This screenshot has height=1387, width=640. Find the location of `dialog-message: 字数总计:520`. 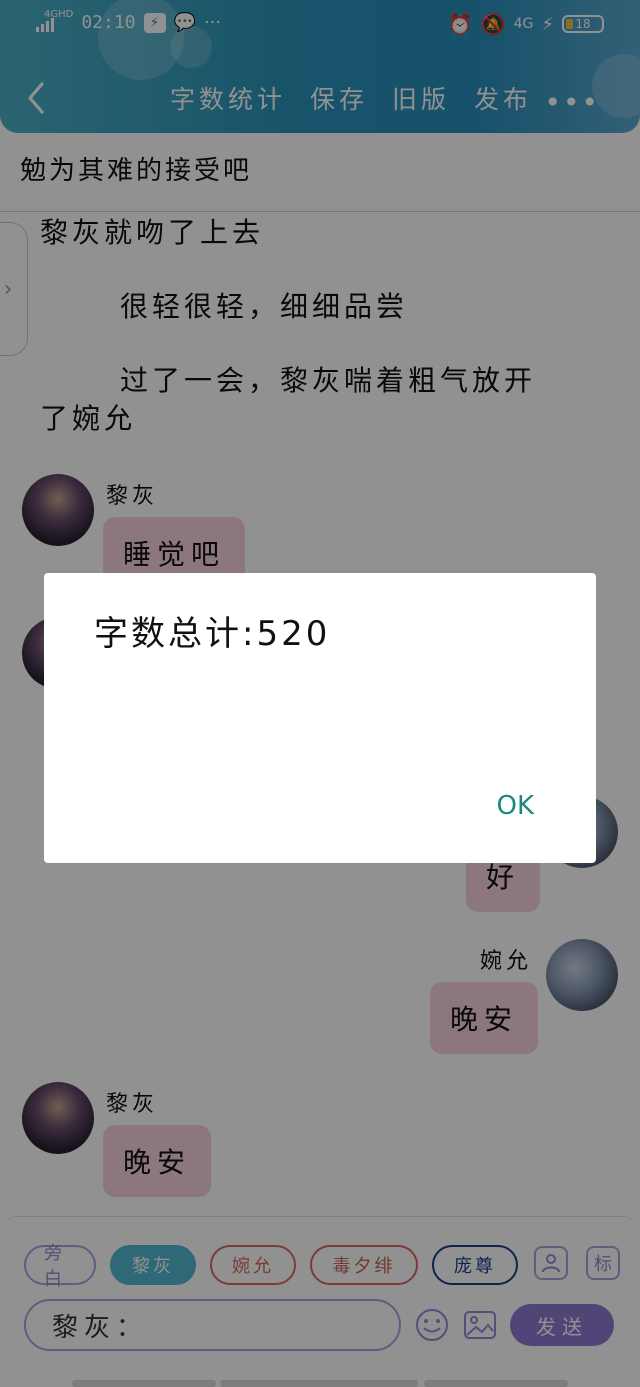

dialog-message: 字数总计:520 is located at coordinates (212, 634).